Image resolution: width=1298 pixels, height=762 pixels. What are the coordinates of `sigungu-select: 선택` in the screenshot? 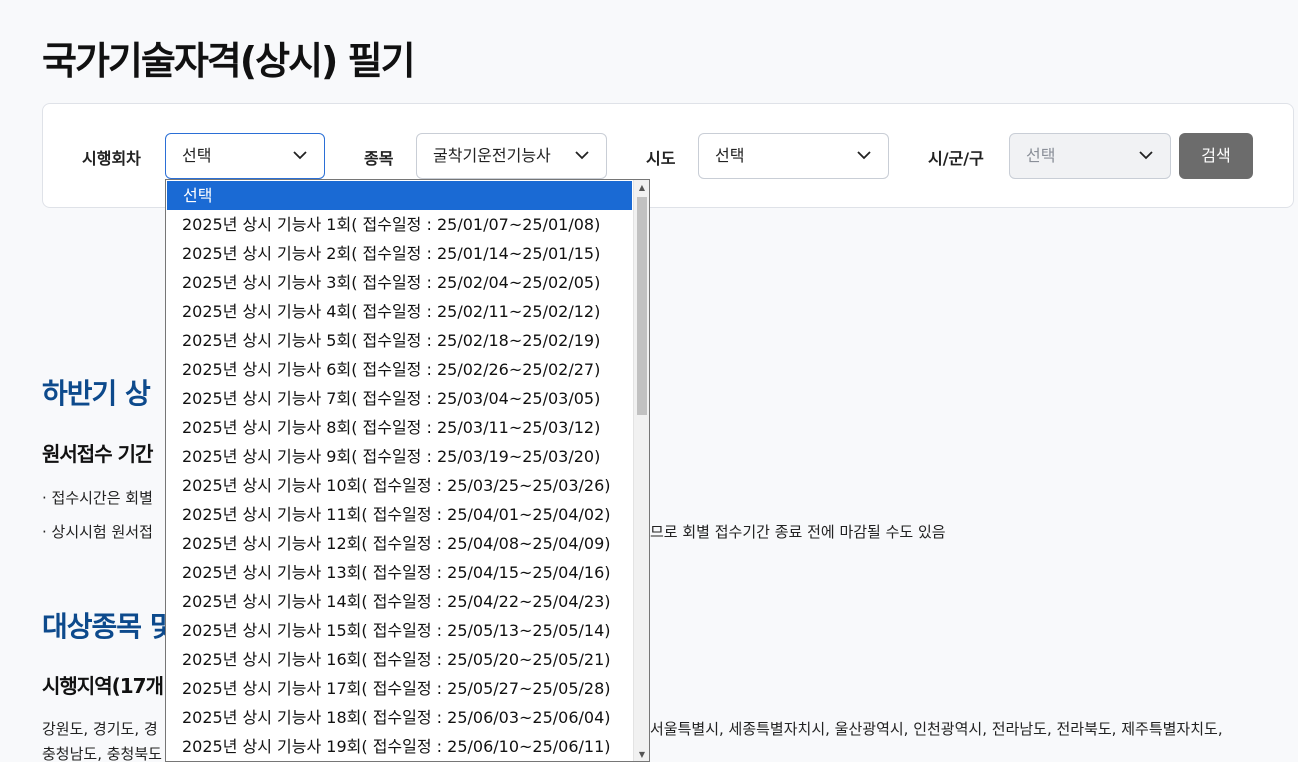 It's located at (1090, 156).